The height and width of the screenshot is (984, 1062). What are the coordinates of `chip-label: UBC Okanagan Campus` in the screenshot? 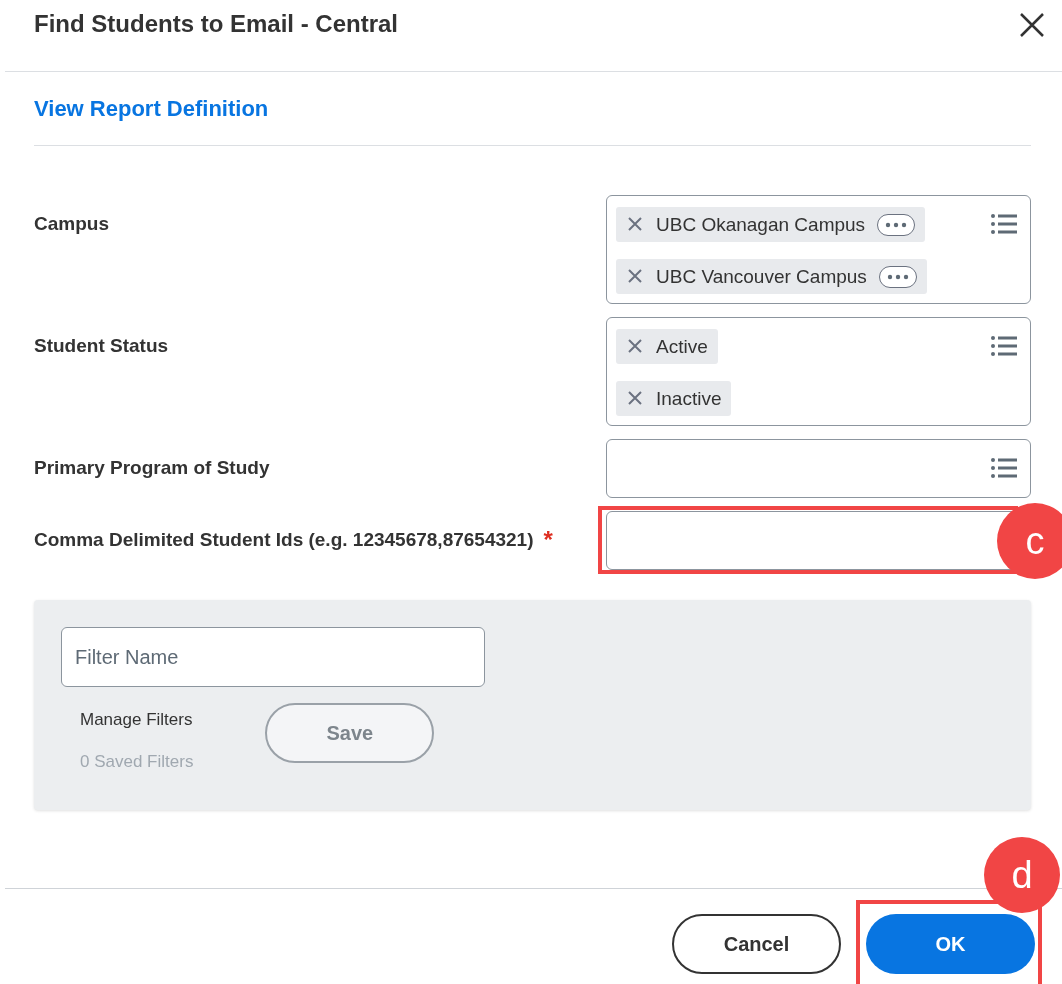 It's located at (761, 224).